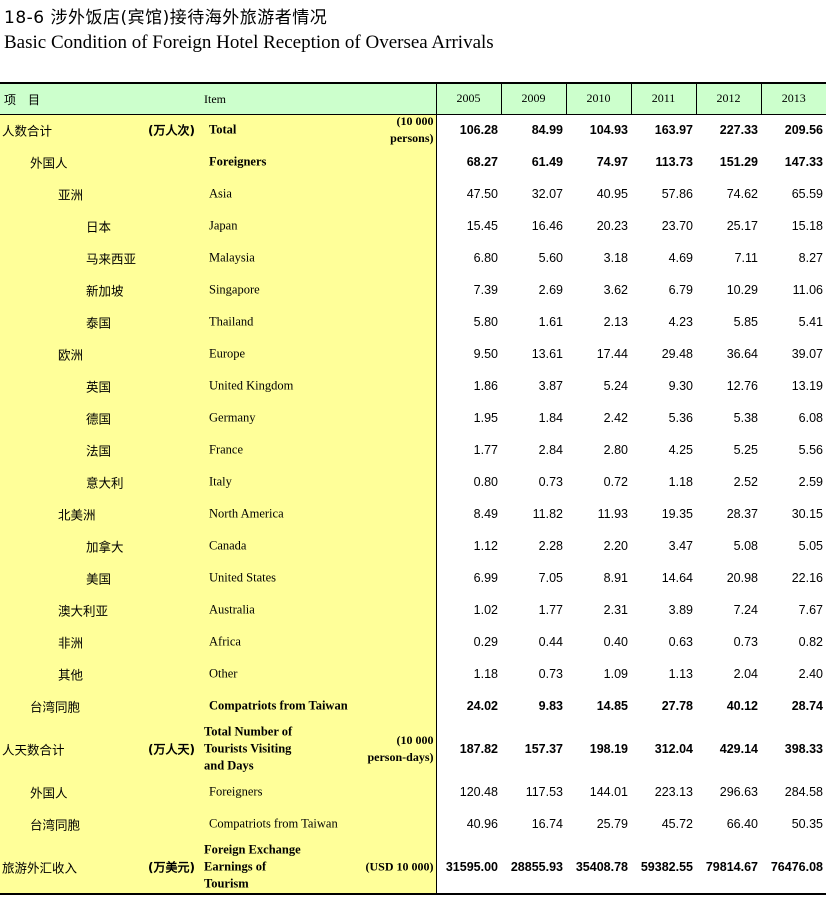  I want to click on table-row: 非洲 Africa 0.29 0.44 0.40 0.63 0.73 0.82, so click(413, 642).